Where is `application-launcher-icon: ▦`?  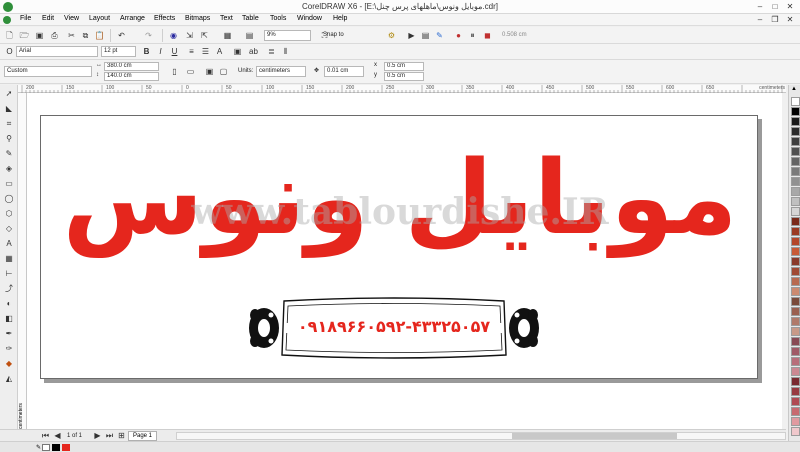 application-launcher-icon: ▦ is located at coordinates (227, 35).